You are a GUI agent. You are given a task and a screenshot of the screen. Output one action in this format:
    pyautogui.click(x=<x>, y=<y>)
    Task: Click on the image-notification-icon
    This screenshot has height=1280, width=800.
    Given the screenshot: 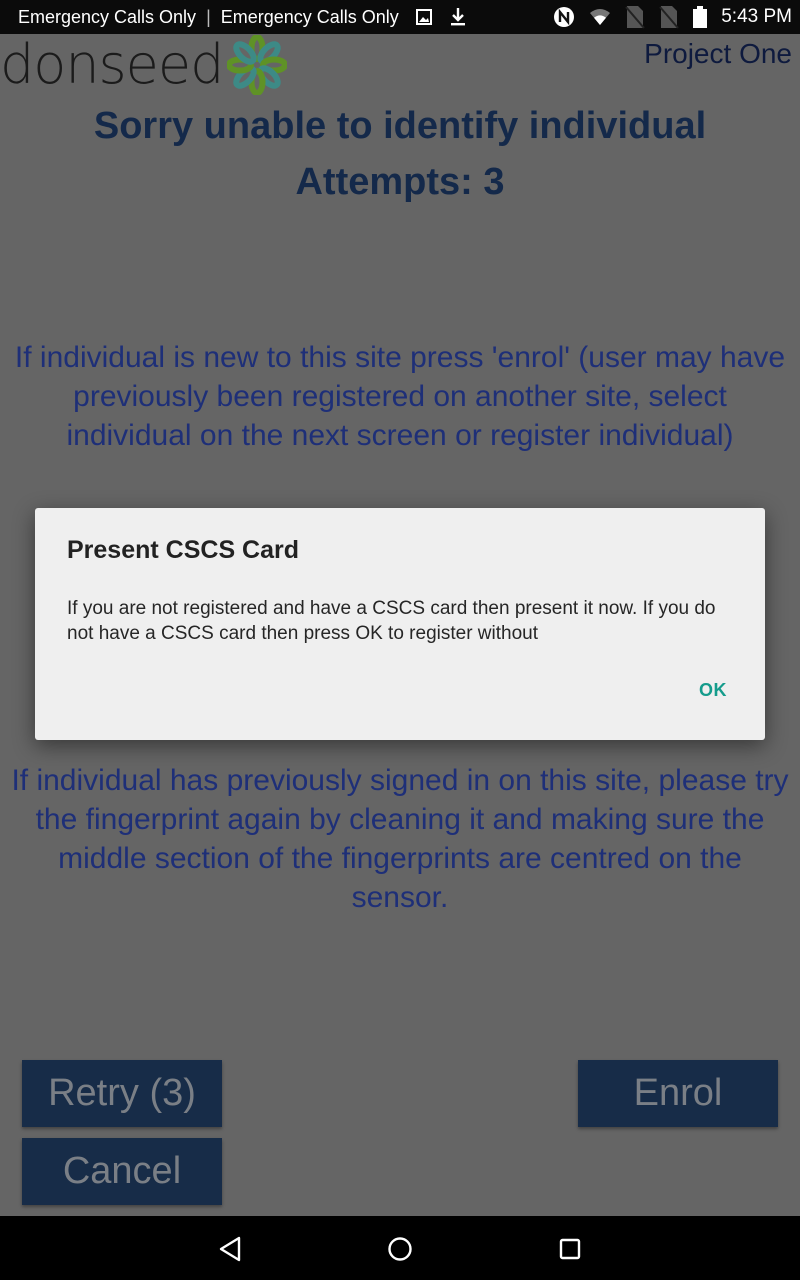 What is the action you would take?
    pyautogui.click(x=424, y=17)
    